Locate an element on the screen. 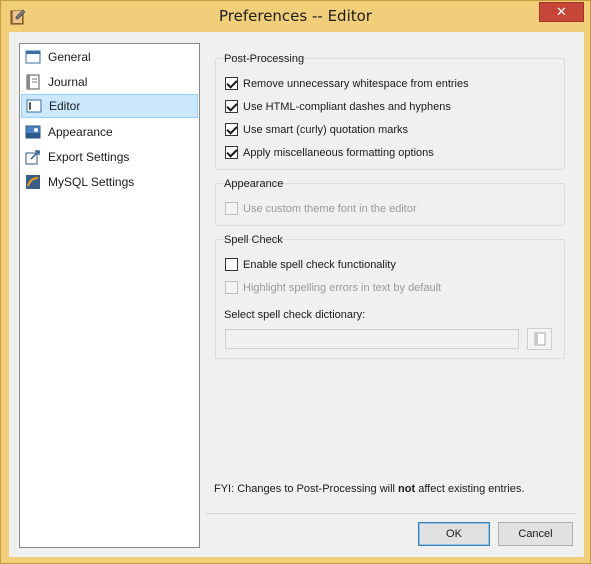  checkbox-label: Use smart (curly) quotation marks is located at coordinates (326, 129).